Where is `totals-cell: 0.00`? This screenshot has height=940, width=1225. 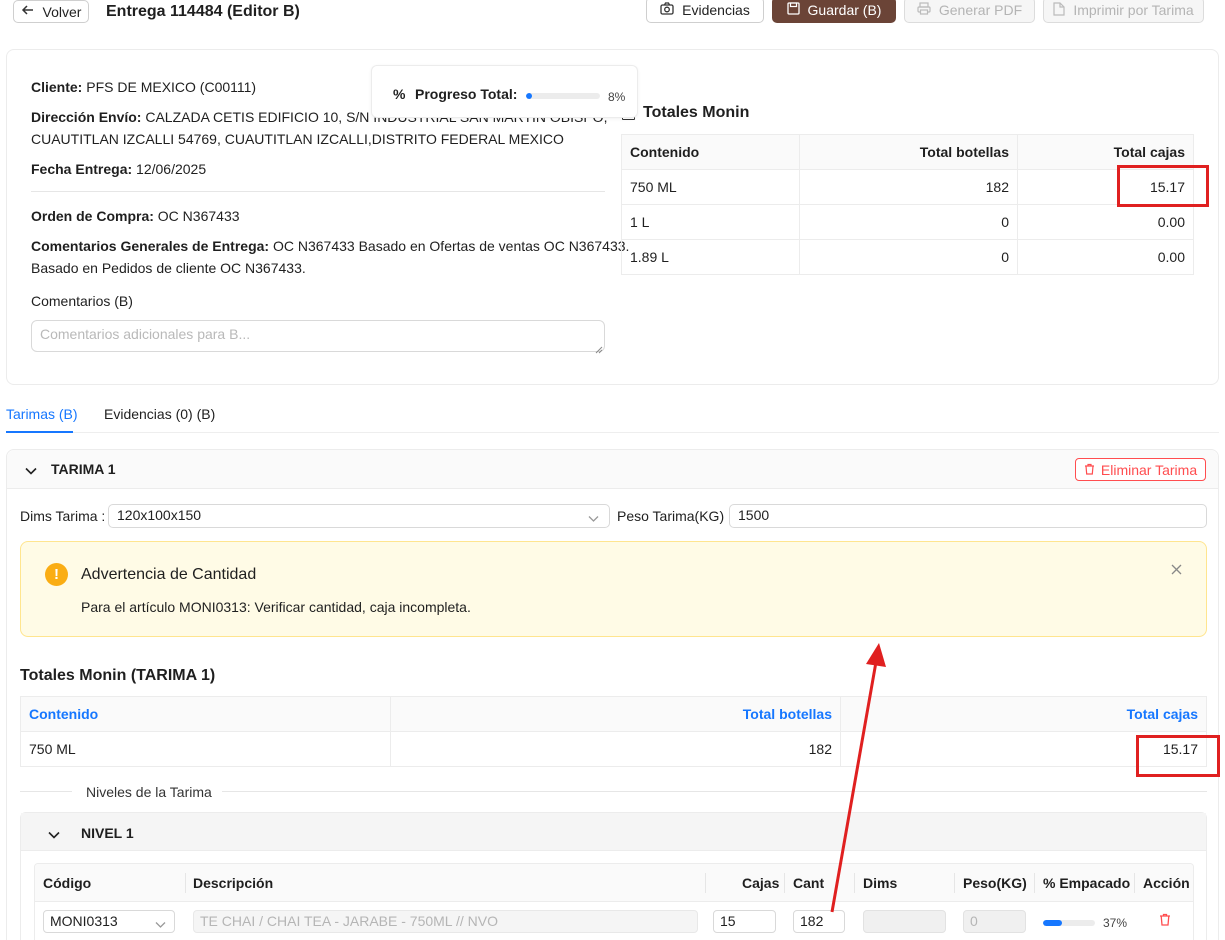 totals-cell: 0.00 is located at coordinates (1105, 222).